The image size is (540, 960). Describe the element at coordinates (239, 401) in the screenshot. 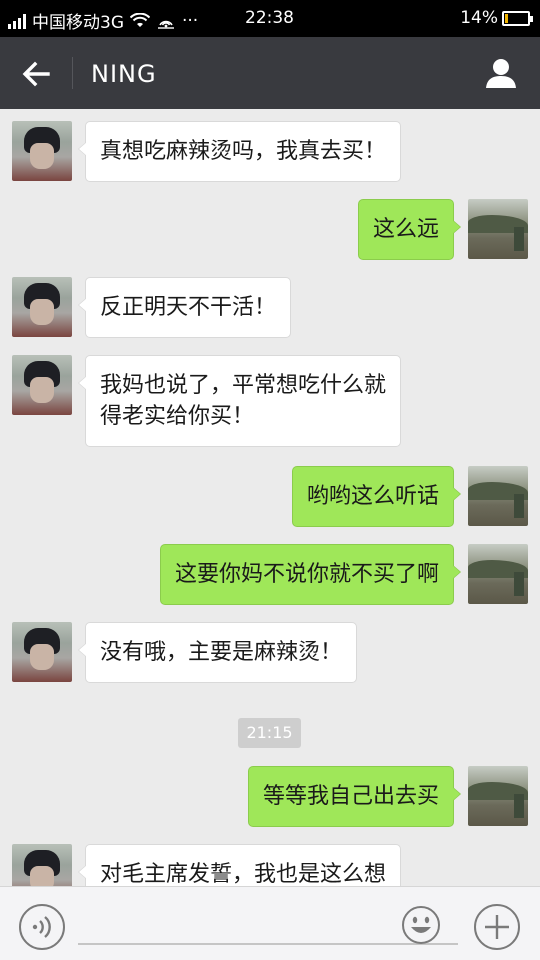

I see `received-message: 我妈也说了，平常想吃什么就 得老实给你买！` at that location.